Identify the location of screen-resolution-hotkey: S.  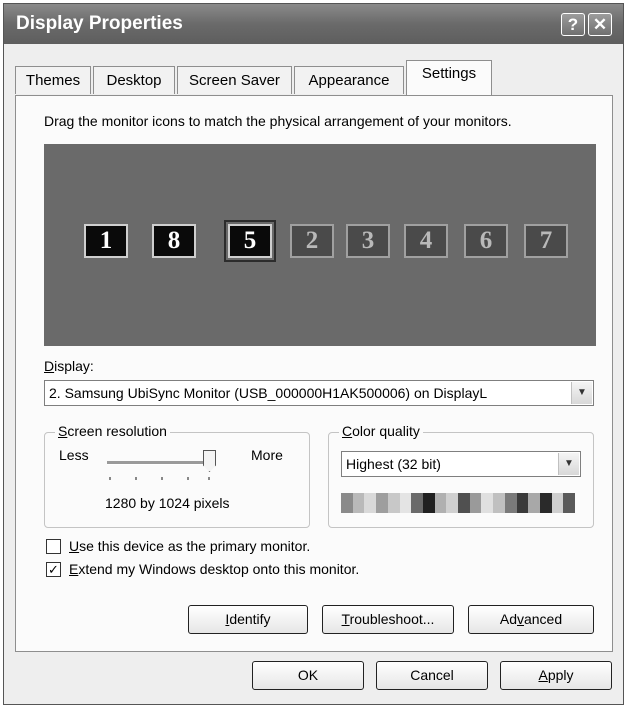
(63, 431).